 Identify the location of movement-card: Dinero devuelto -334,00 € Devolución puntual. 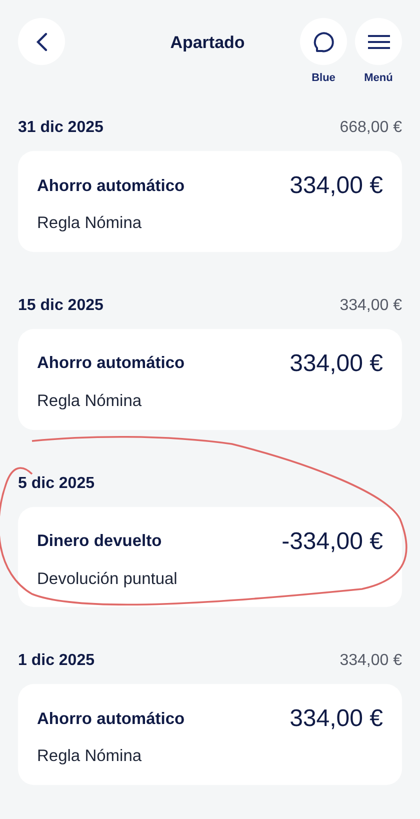
(210, 557).